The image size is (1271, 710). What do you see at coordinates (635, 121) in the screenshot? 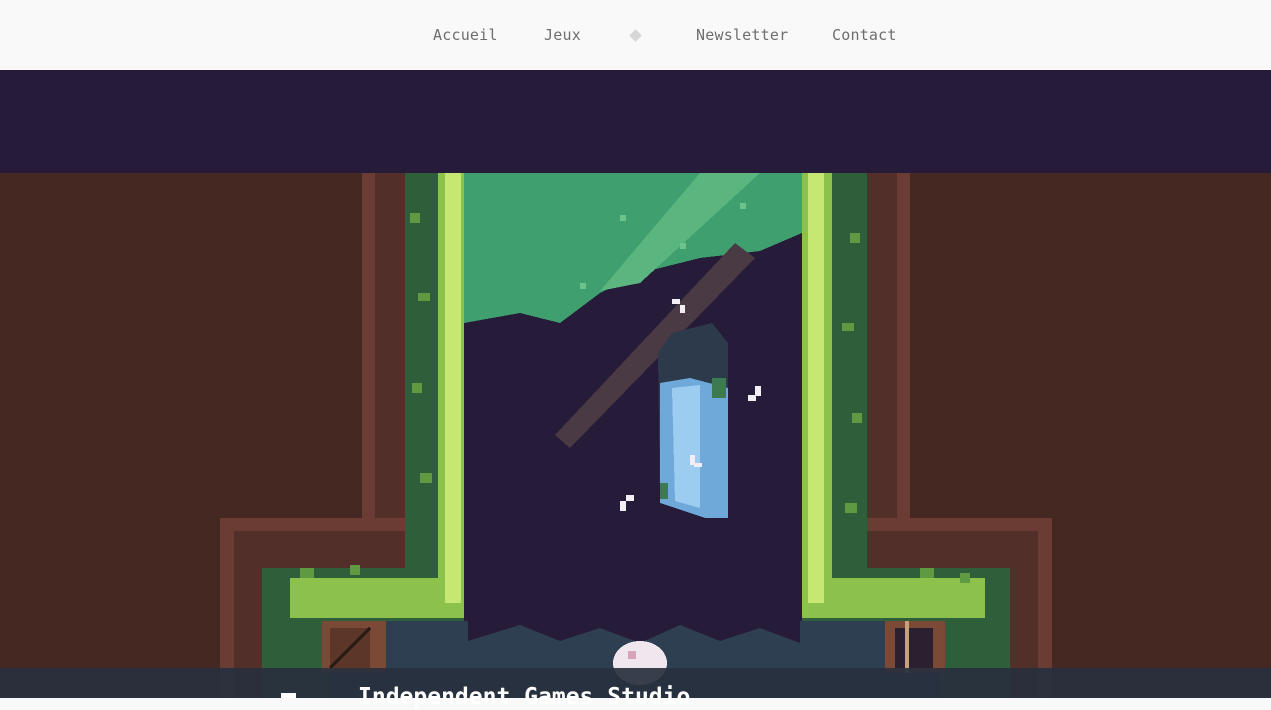
I see `hero-sky-band` at bounding box center [635, 121].